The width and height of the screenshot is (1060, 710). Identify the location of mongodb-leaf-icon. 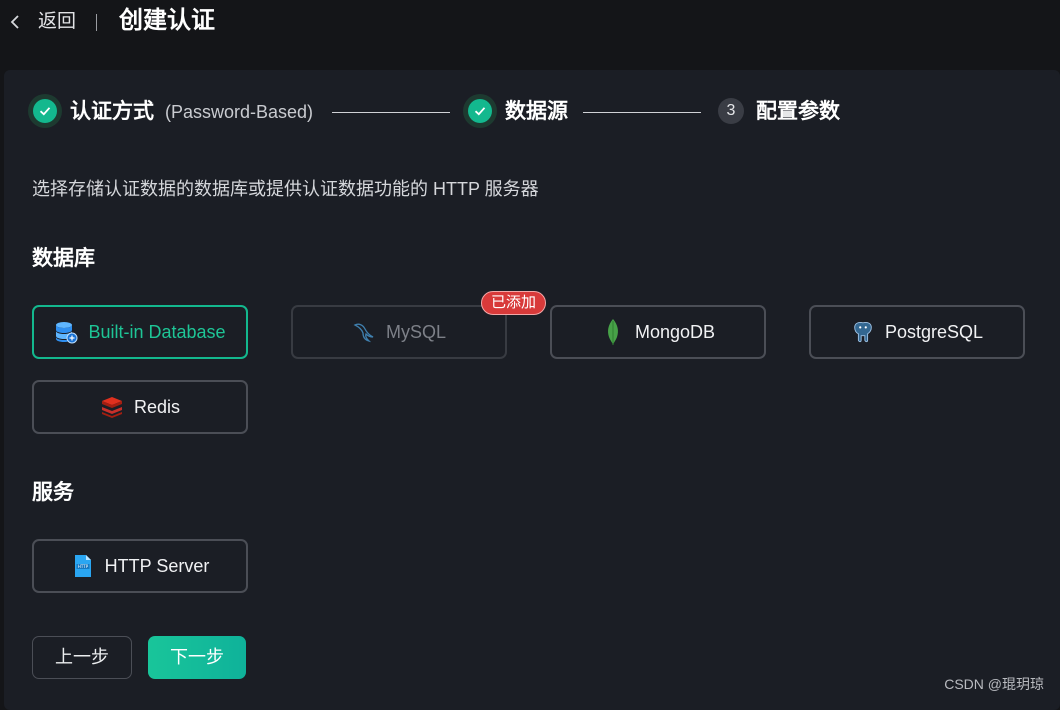
(613, 332).